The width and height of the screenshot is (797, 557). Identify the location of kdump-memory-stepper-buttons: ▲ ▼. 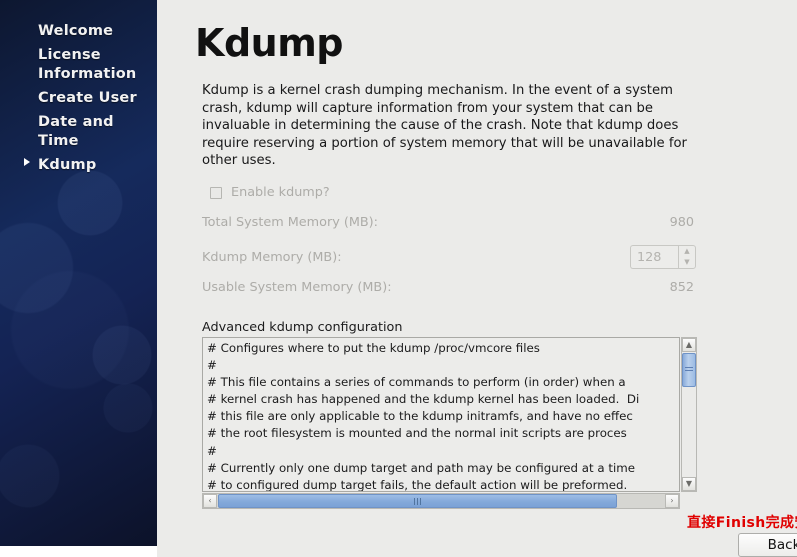
(687, 257).